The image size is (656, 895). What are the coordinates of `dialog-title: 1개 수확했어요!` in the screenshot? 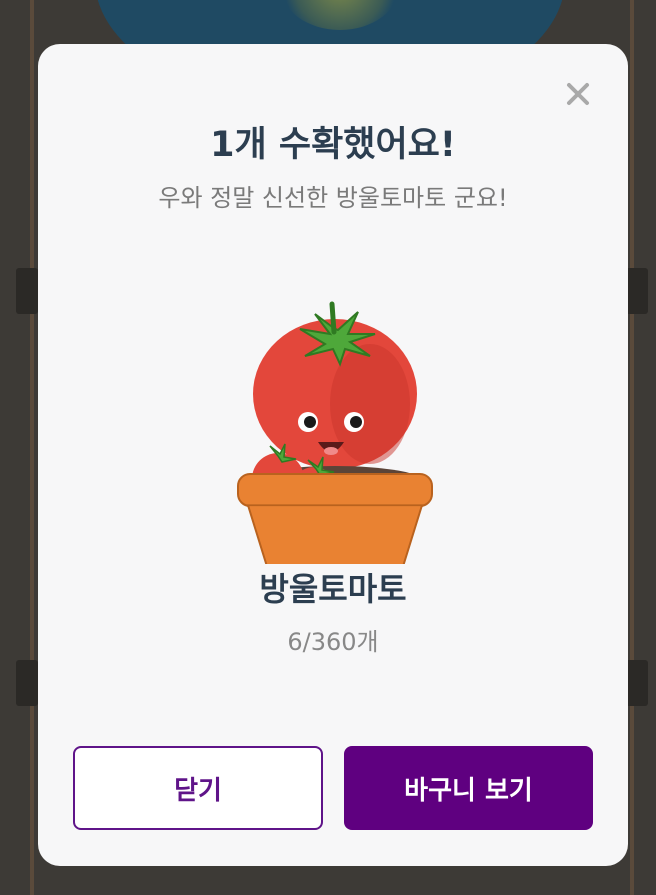 It's located at (333, 145).